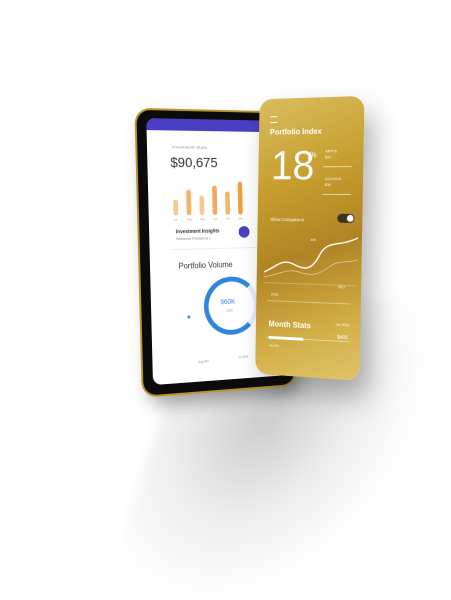 The height and width of the screenshot is (600, 451). I want to click on menu-icon, so click(274, 120).